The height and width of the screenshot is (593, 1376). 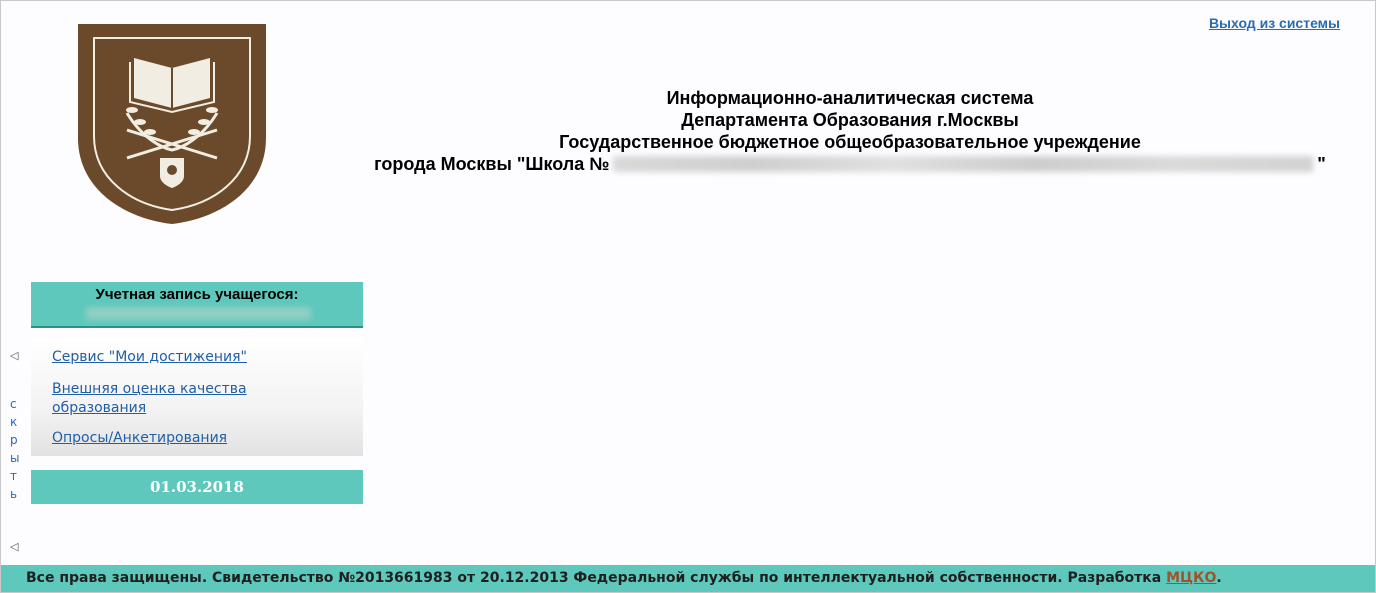 What do you see at coordinates (14, 546) in the screenshot?
I see `collapse-arrow-bottom-icon: ◁` at bounding box center [14, 546].